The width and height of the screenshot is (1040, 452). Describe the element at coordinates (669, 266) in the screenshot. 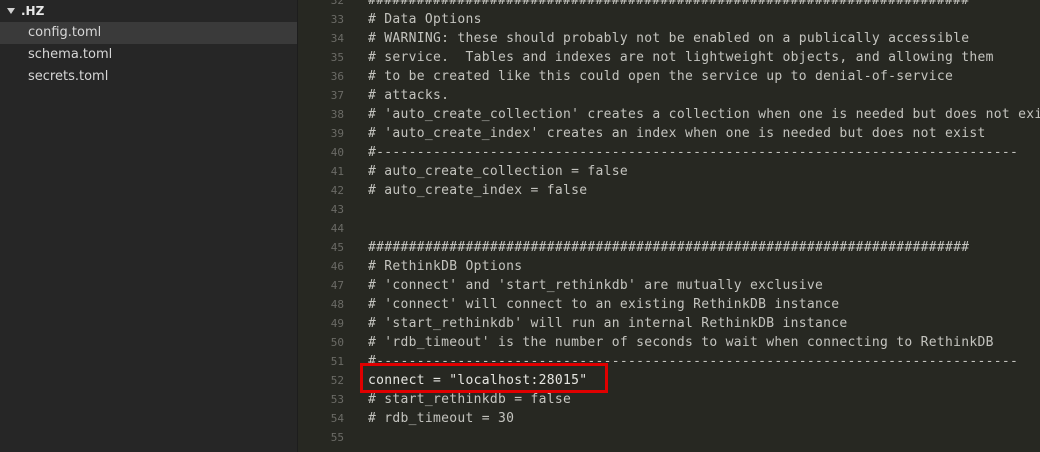

I see `code-line: 46 # RethinkDB Options` at that location.